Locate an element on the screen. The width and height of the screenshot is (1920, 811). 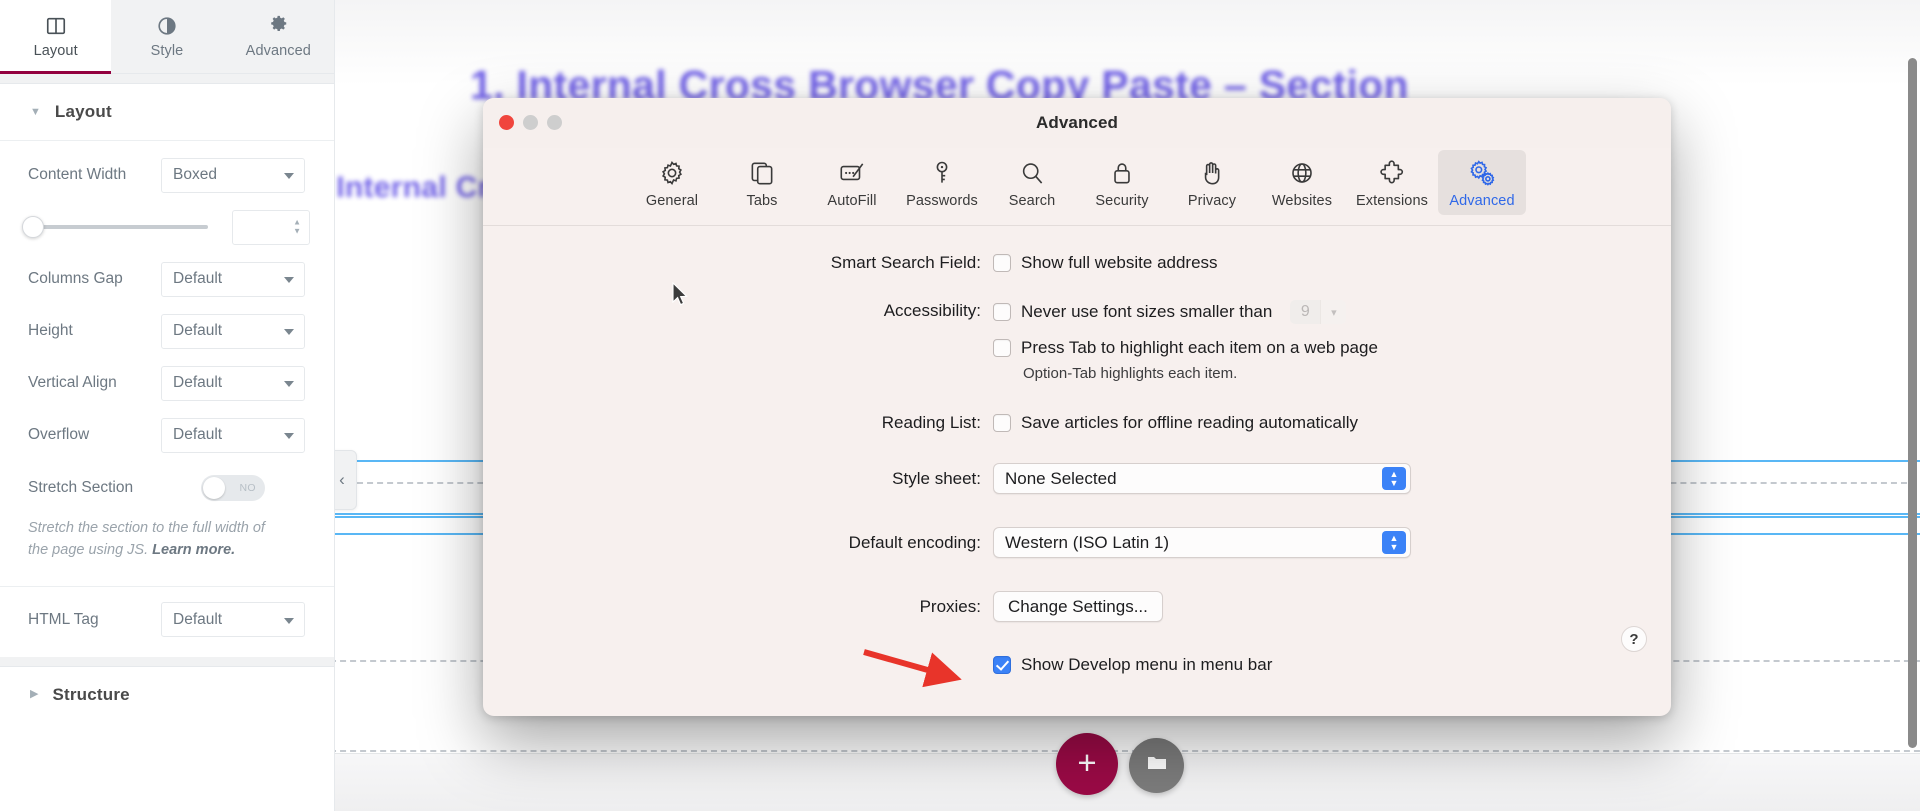
maximize-window-button is located at coordinates (554, 122).